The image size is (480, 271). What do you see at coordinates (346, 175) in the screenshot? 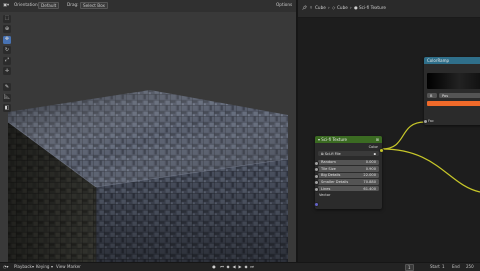
I see `field-big-details: Big Details 22.000` at bounding box center [346, 175].